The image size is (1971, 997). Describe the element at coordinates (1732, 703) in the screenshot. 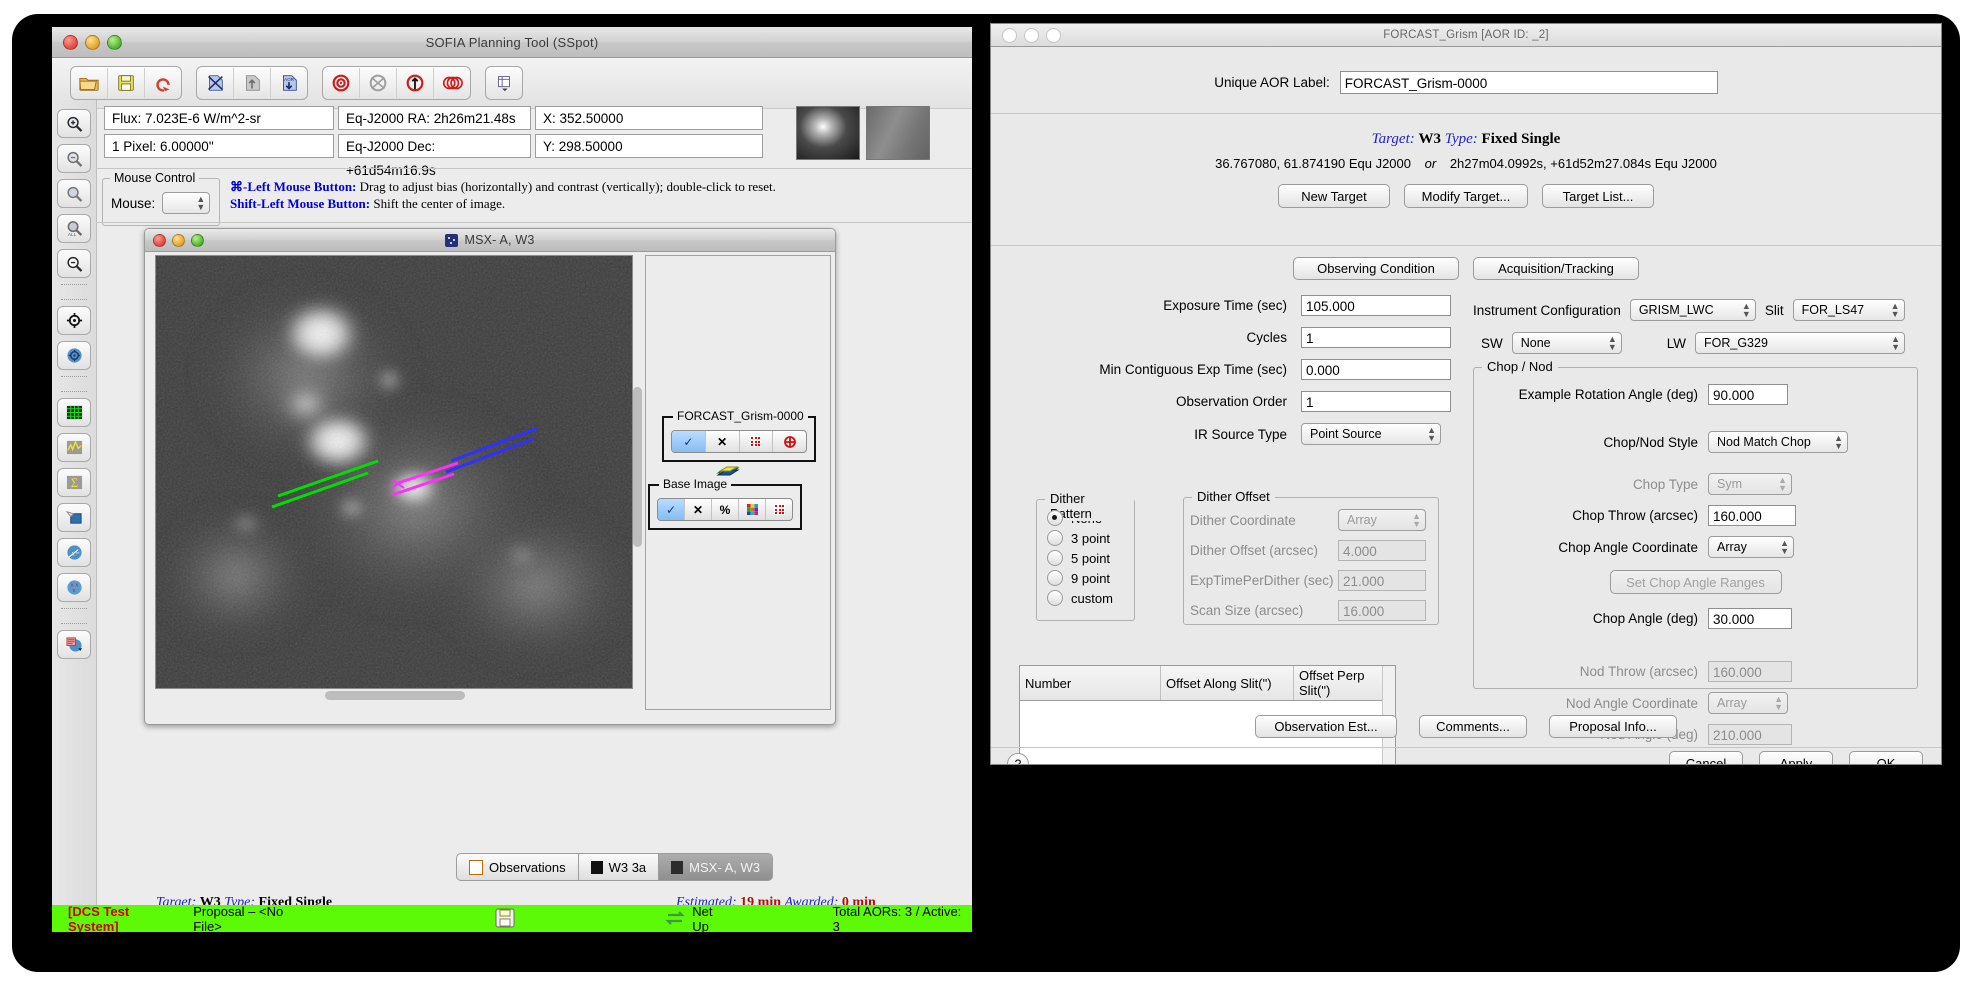

I see `nod-angle-coordinate-value: Array` at that location.